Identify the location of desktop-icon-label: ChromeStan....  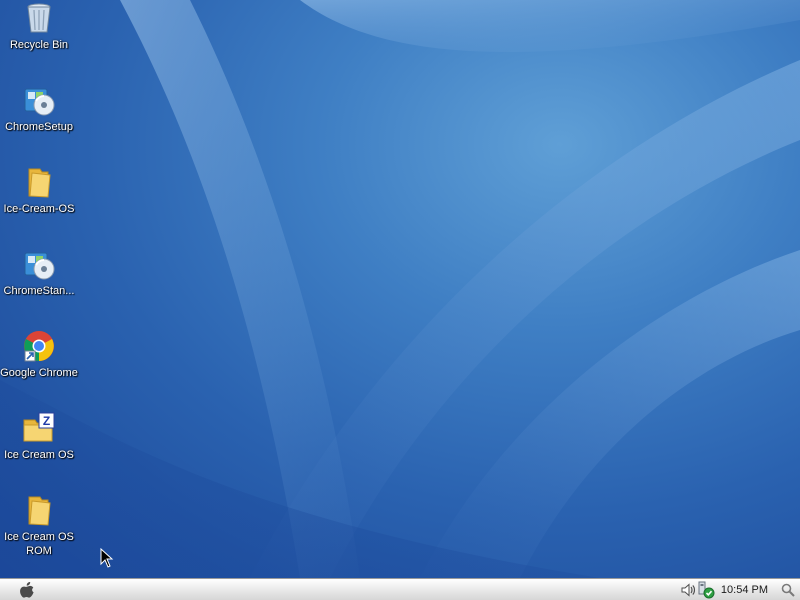
(39, 291).